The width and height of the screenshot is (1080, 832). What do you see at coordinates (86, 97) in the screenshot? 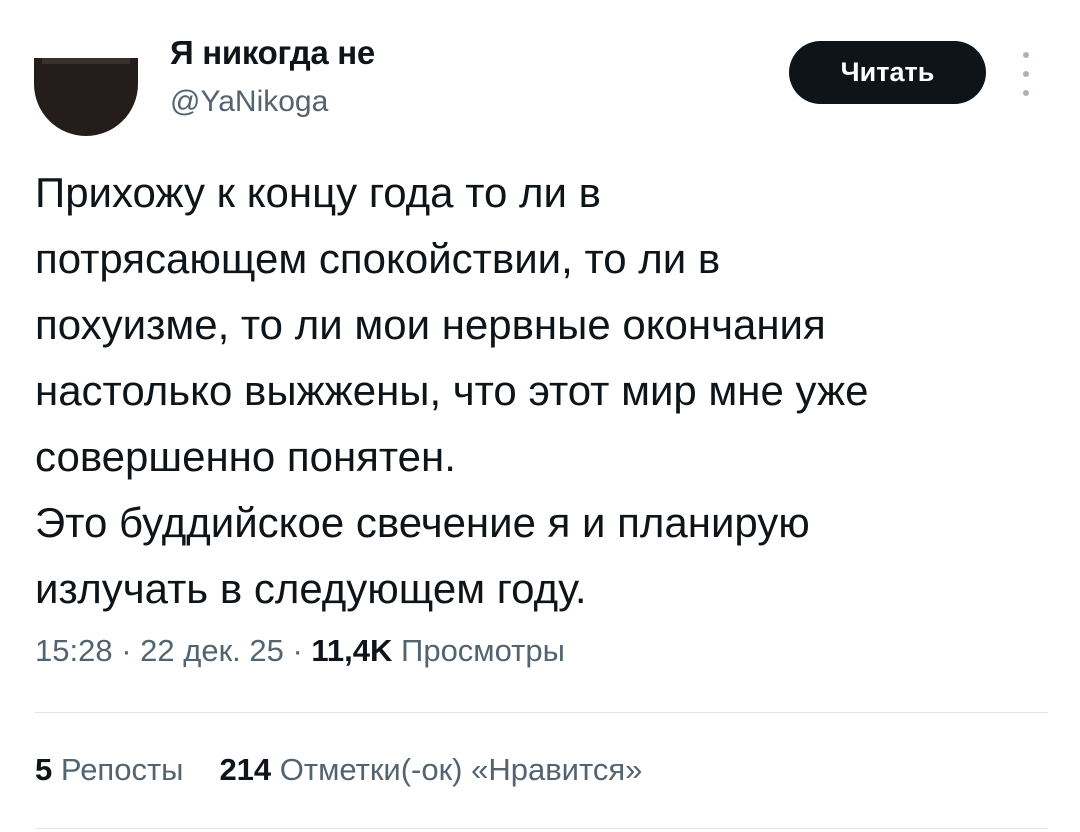
I see `avatar` at bounding box center [86, 97].